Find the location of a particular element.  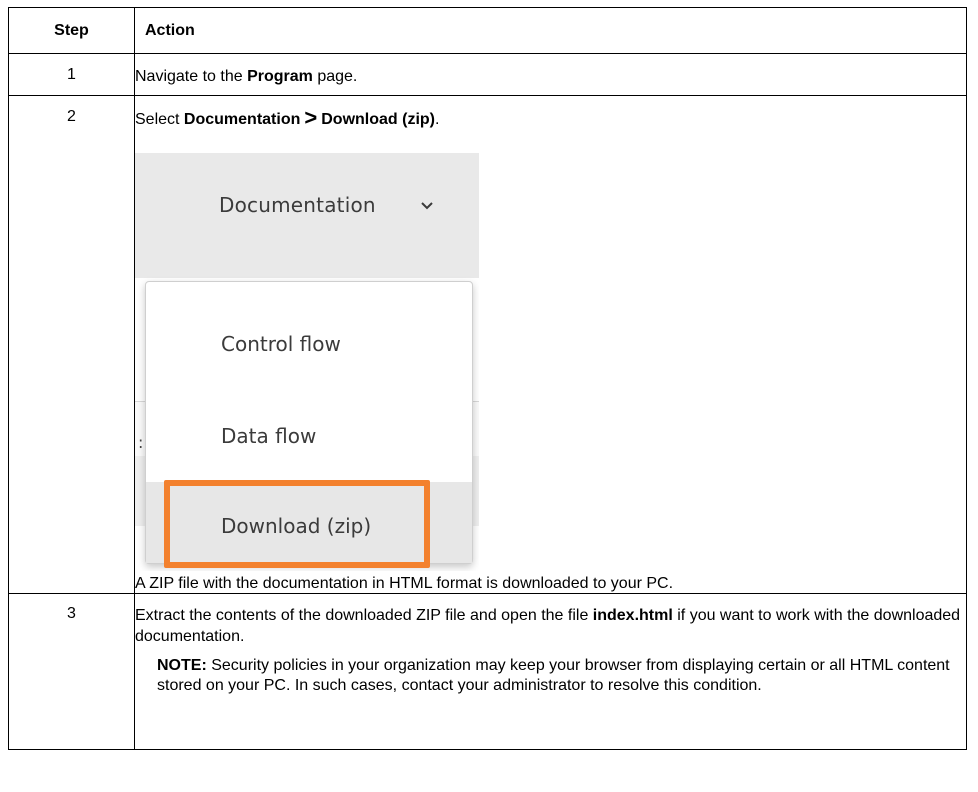

background-text-fragment: : is located at coordinates (141, 442).